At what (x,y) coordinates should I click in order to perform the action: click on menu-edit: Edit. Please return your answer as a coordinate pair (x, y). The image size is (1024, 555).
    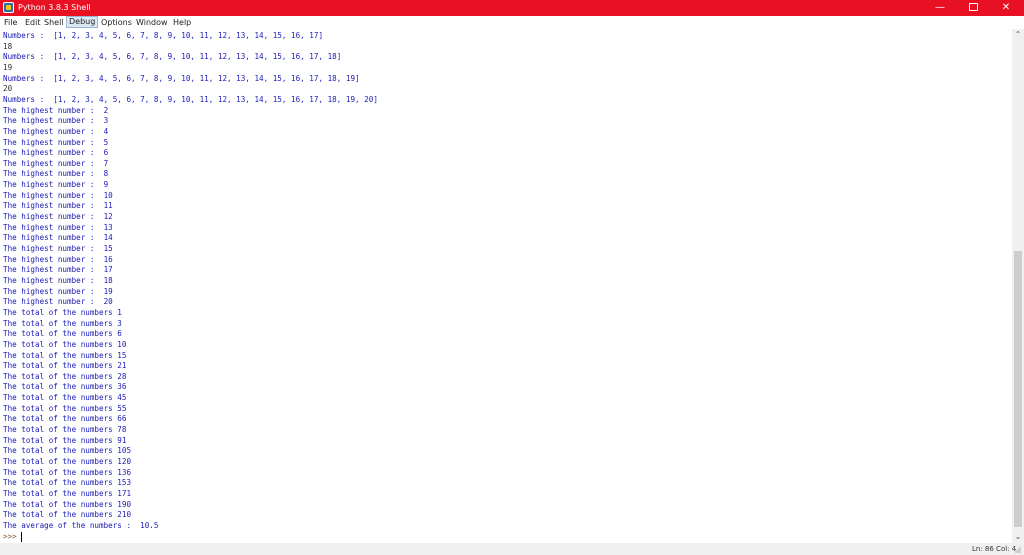
    Looking at the image, I should click on (33, 22).